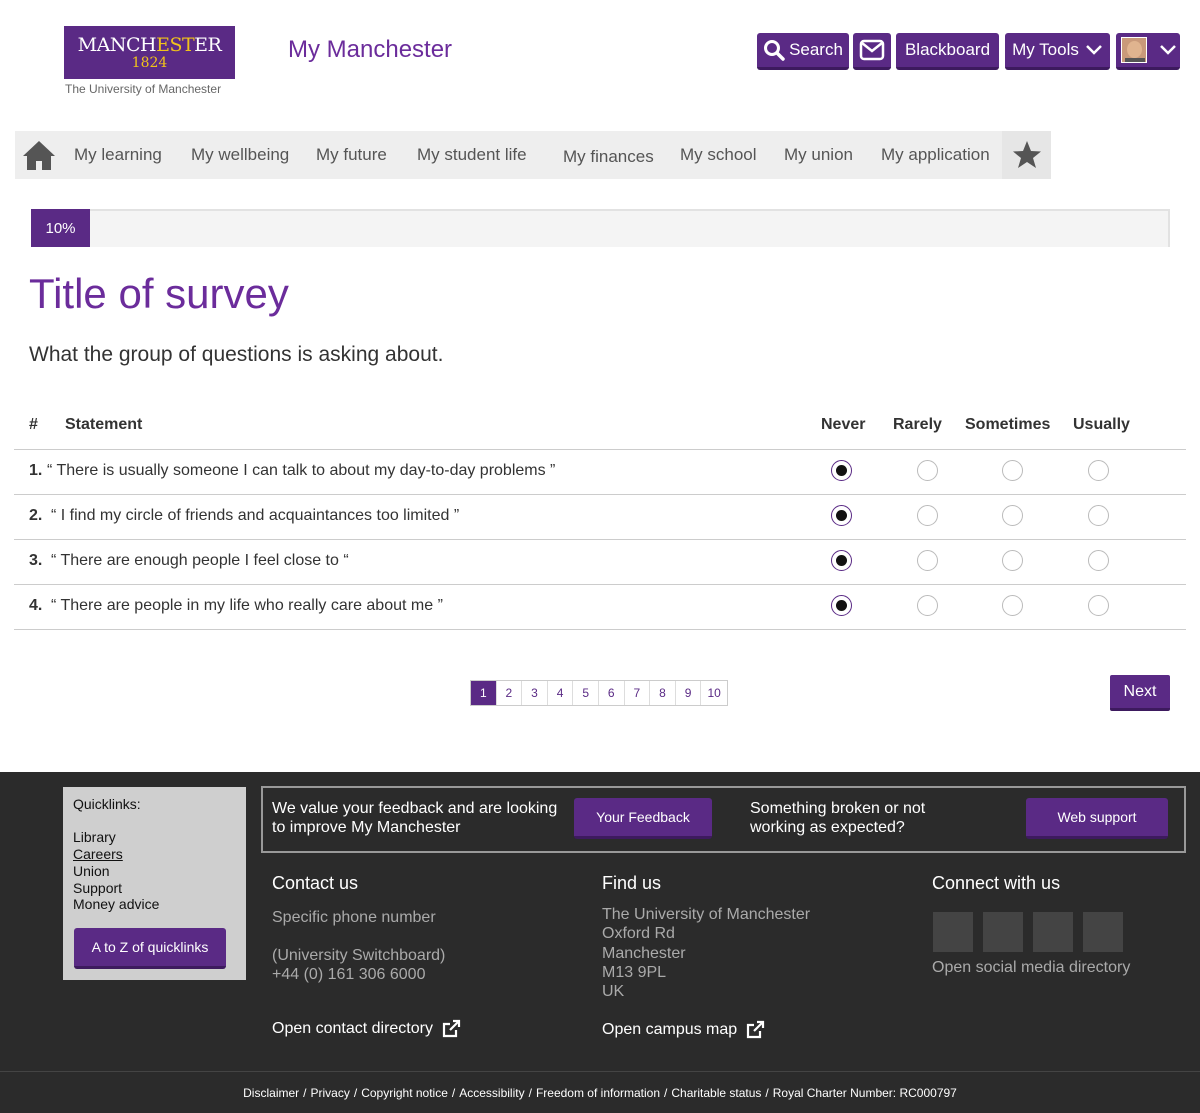 The width and height of the screenshot is (1200, 1113). I want to click on mail-button, so click(872, 51).